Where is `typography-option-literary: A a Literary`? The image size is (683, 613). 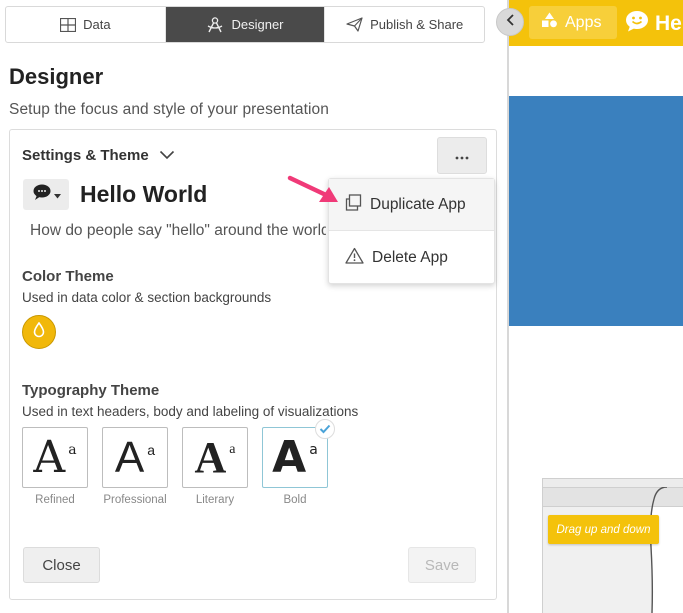 typography-option-literary: A a Literary is located at coordinates (215, 466).